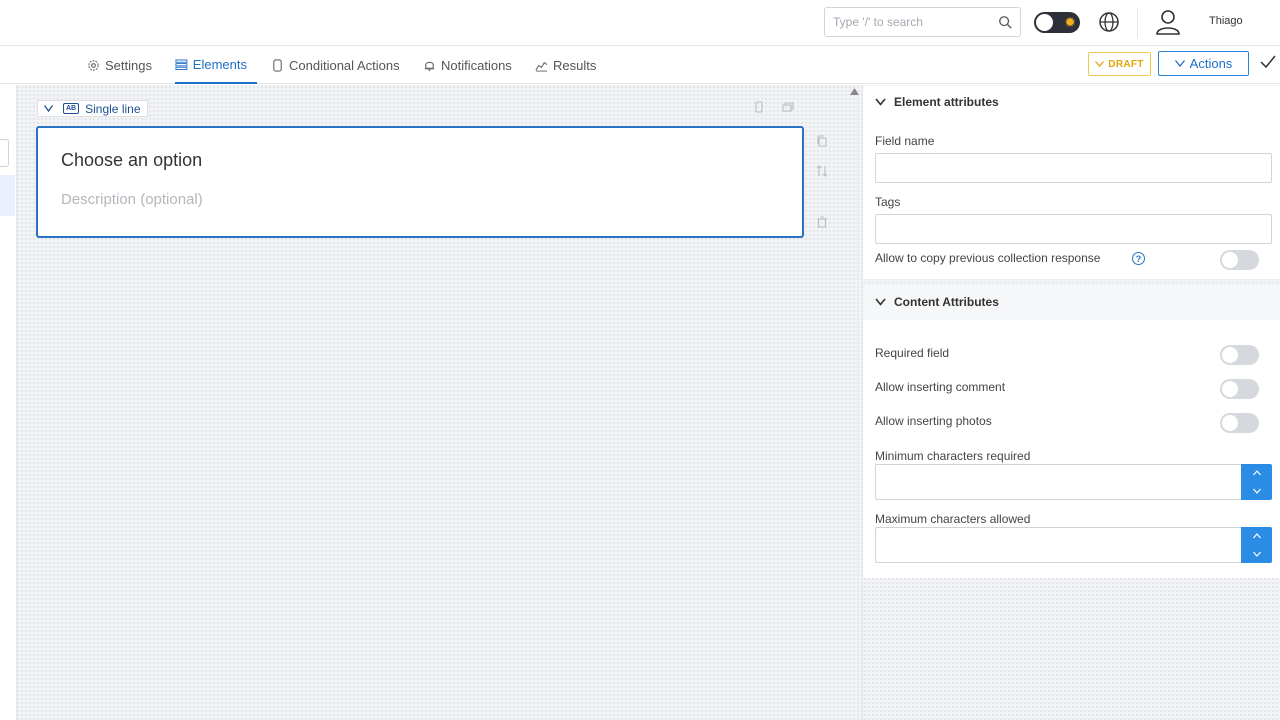 The height and width of the screenshot is (720, 1280). What do you see at coordinates (1073, 482) in the screenshot?
I see `min-chars-input` at bounding box center [1073, 482].